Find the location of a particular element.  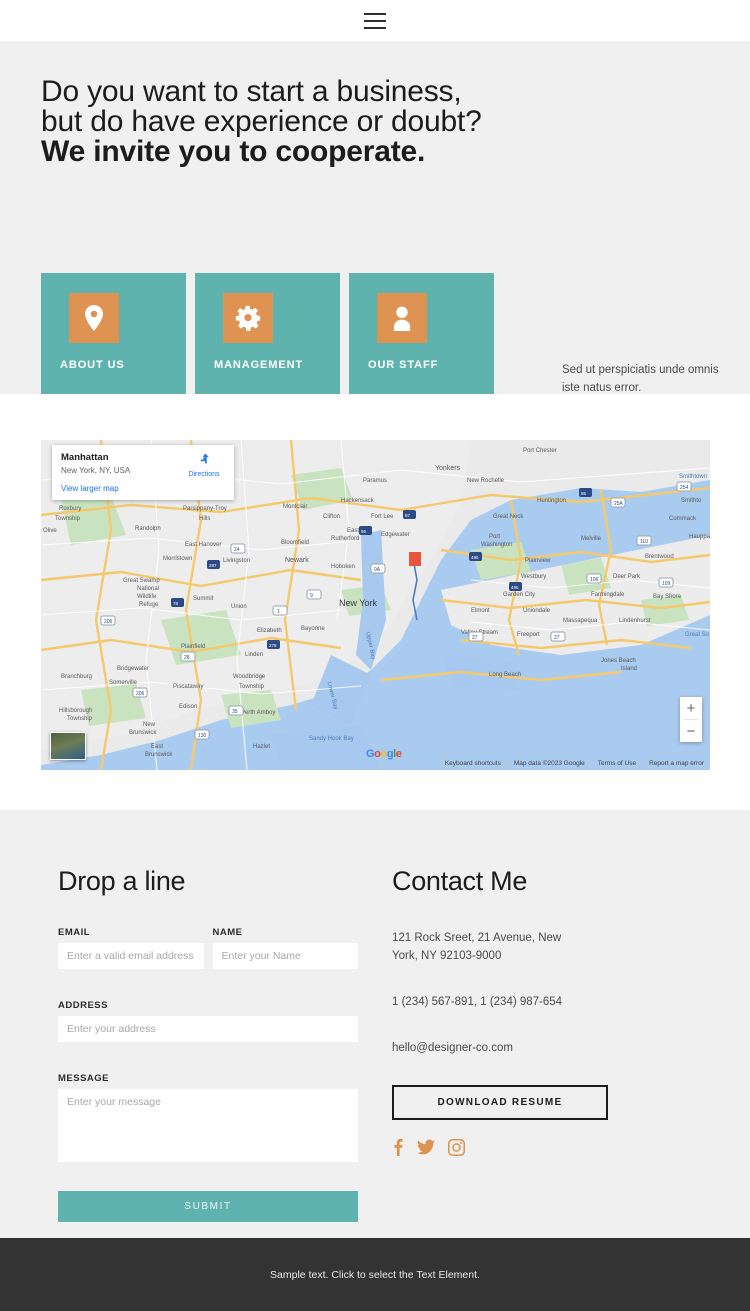

card-about-us: ABOUT US is located at coordinates (113, 334).